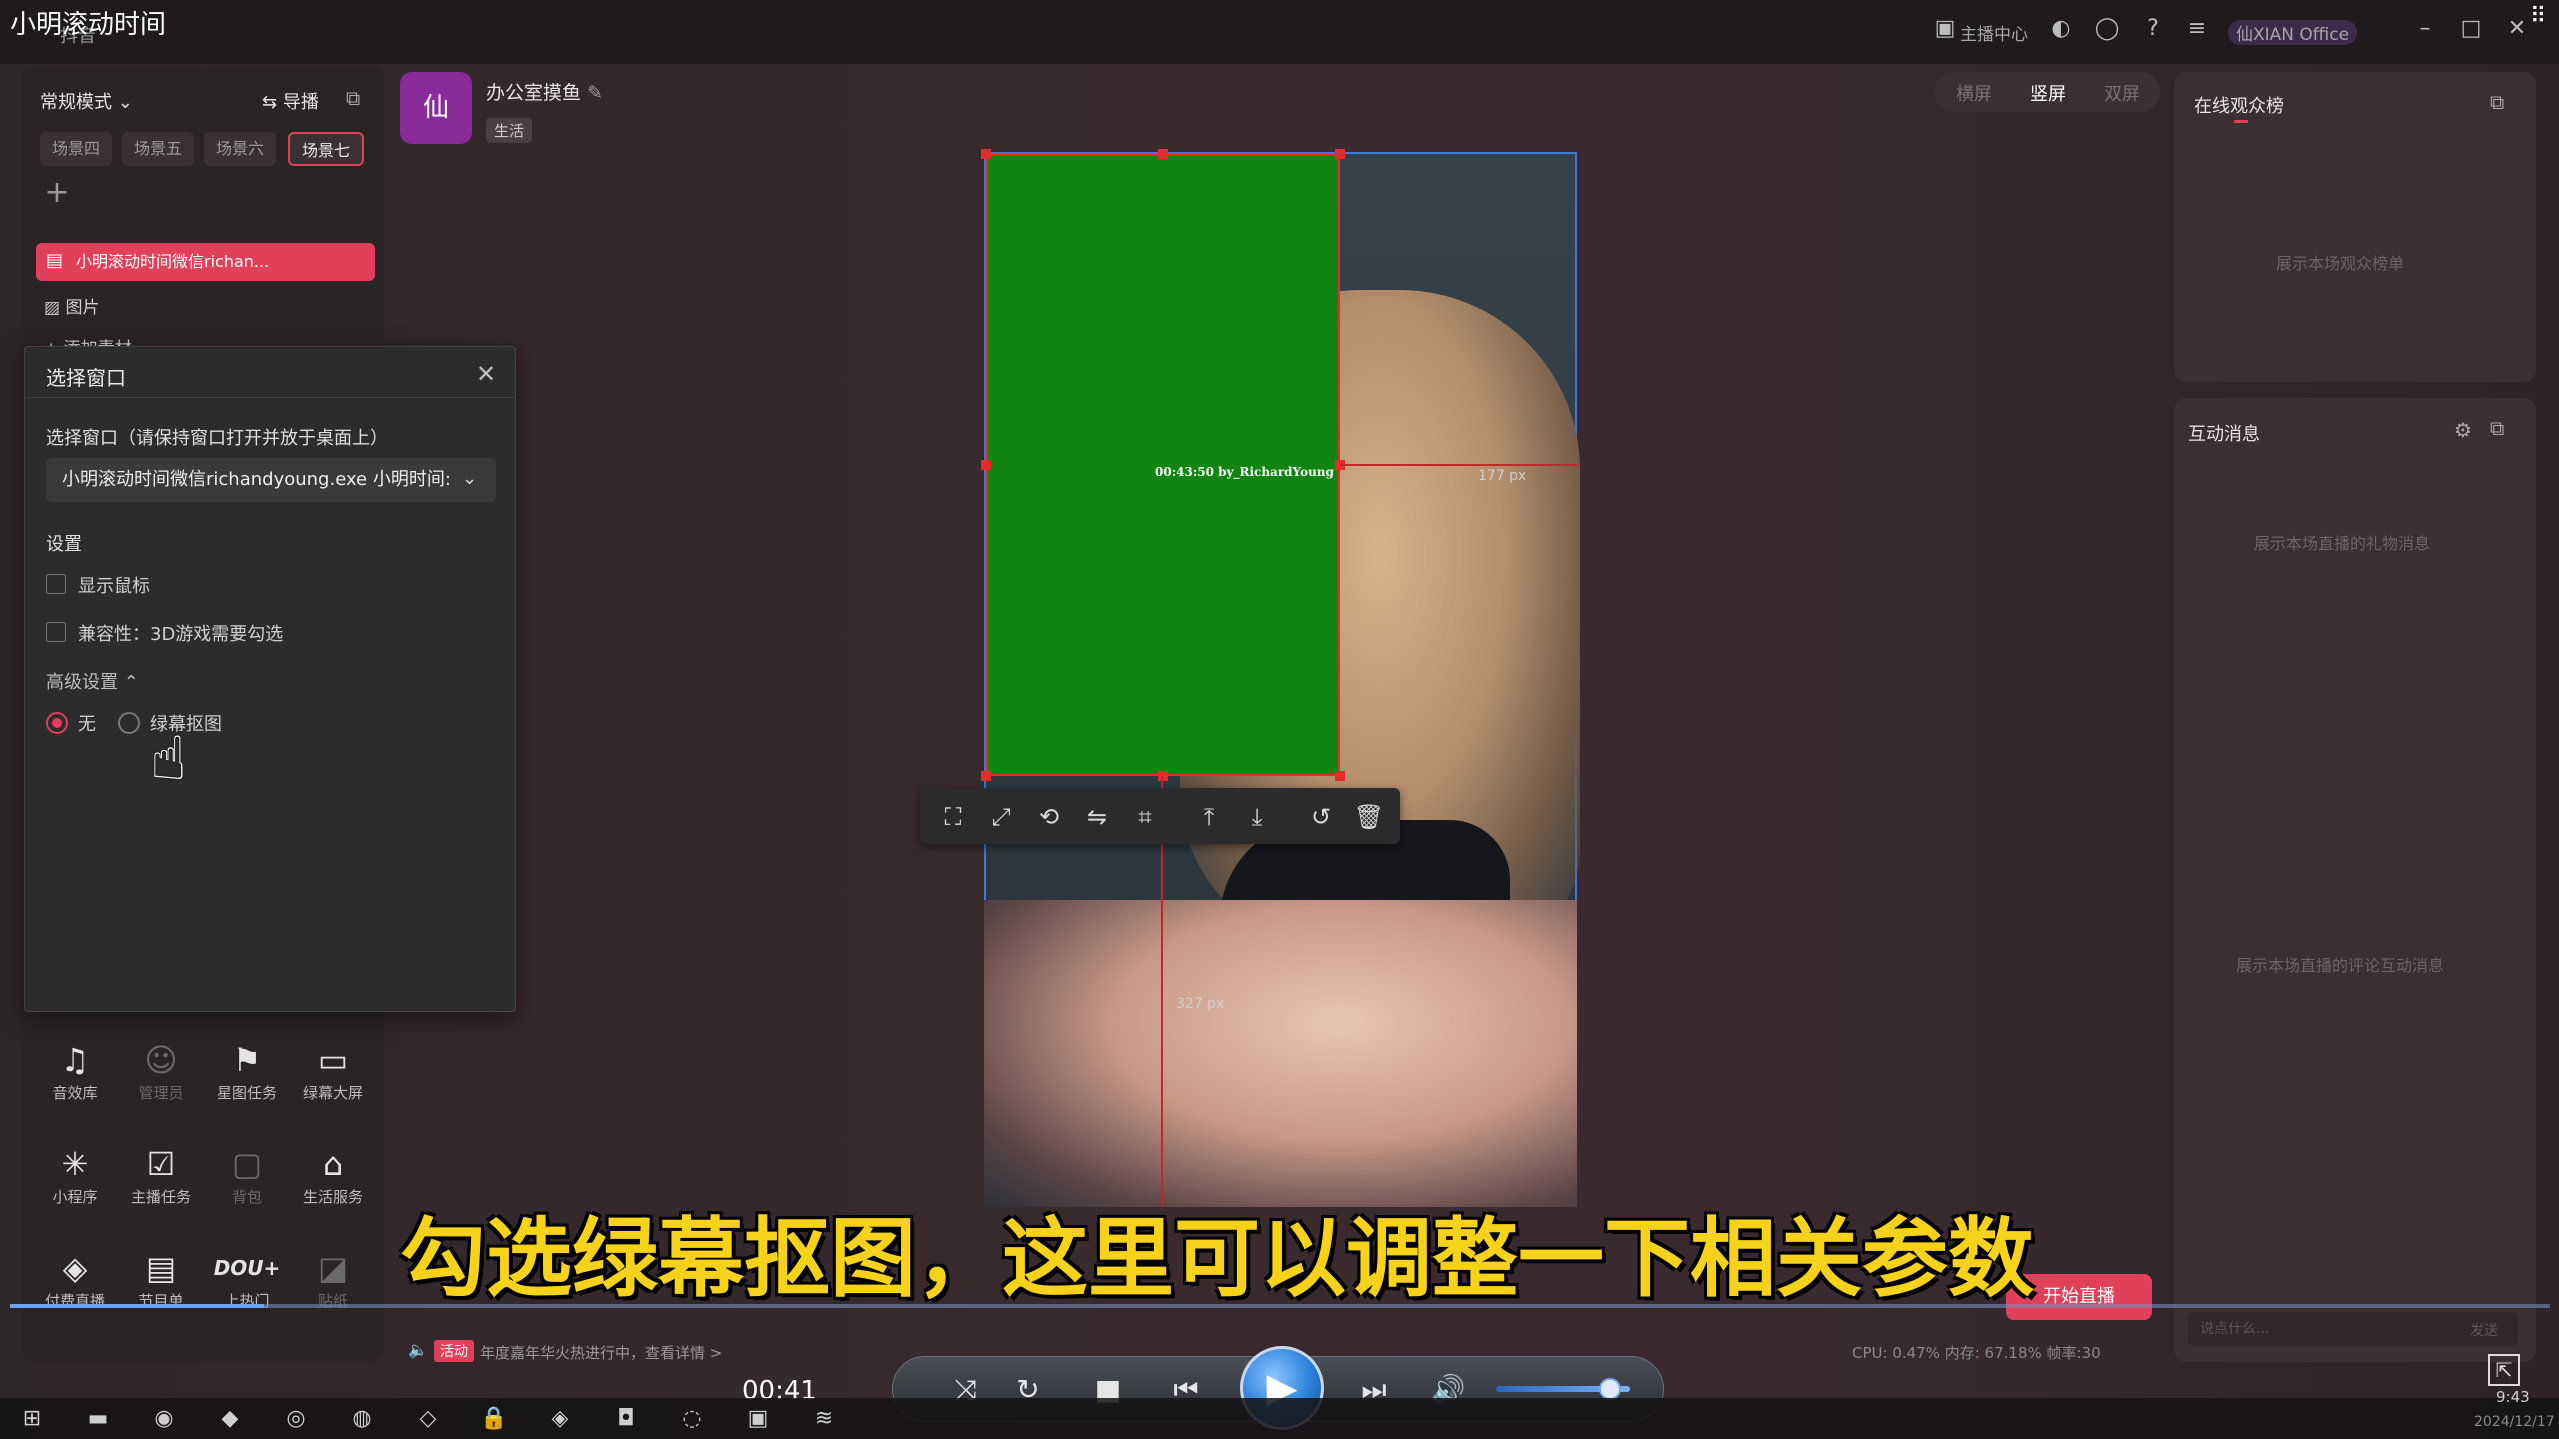 The width and height of the screenshot is (2559, 1439). I want to click on wechat-icon: ◎, so click(296, 1419).